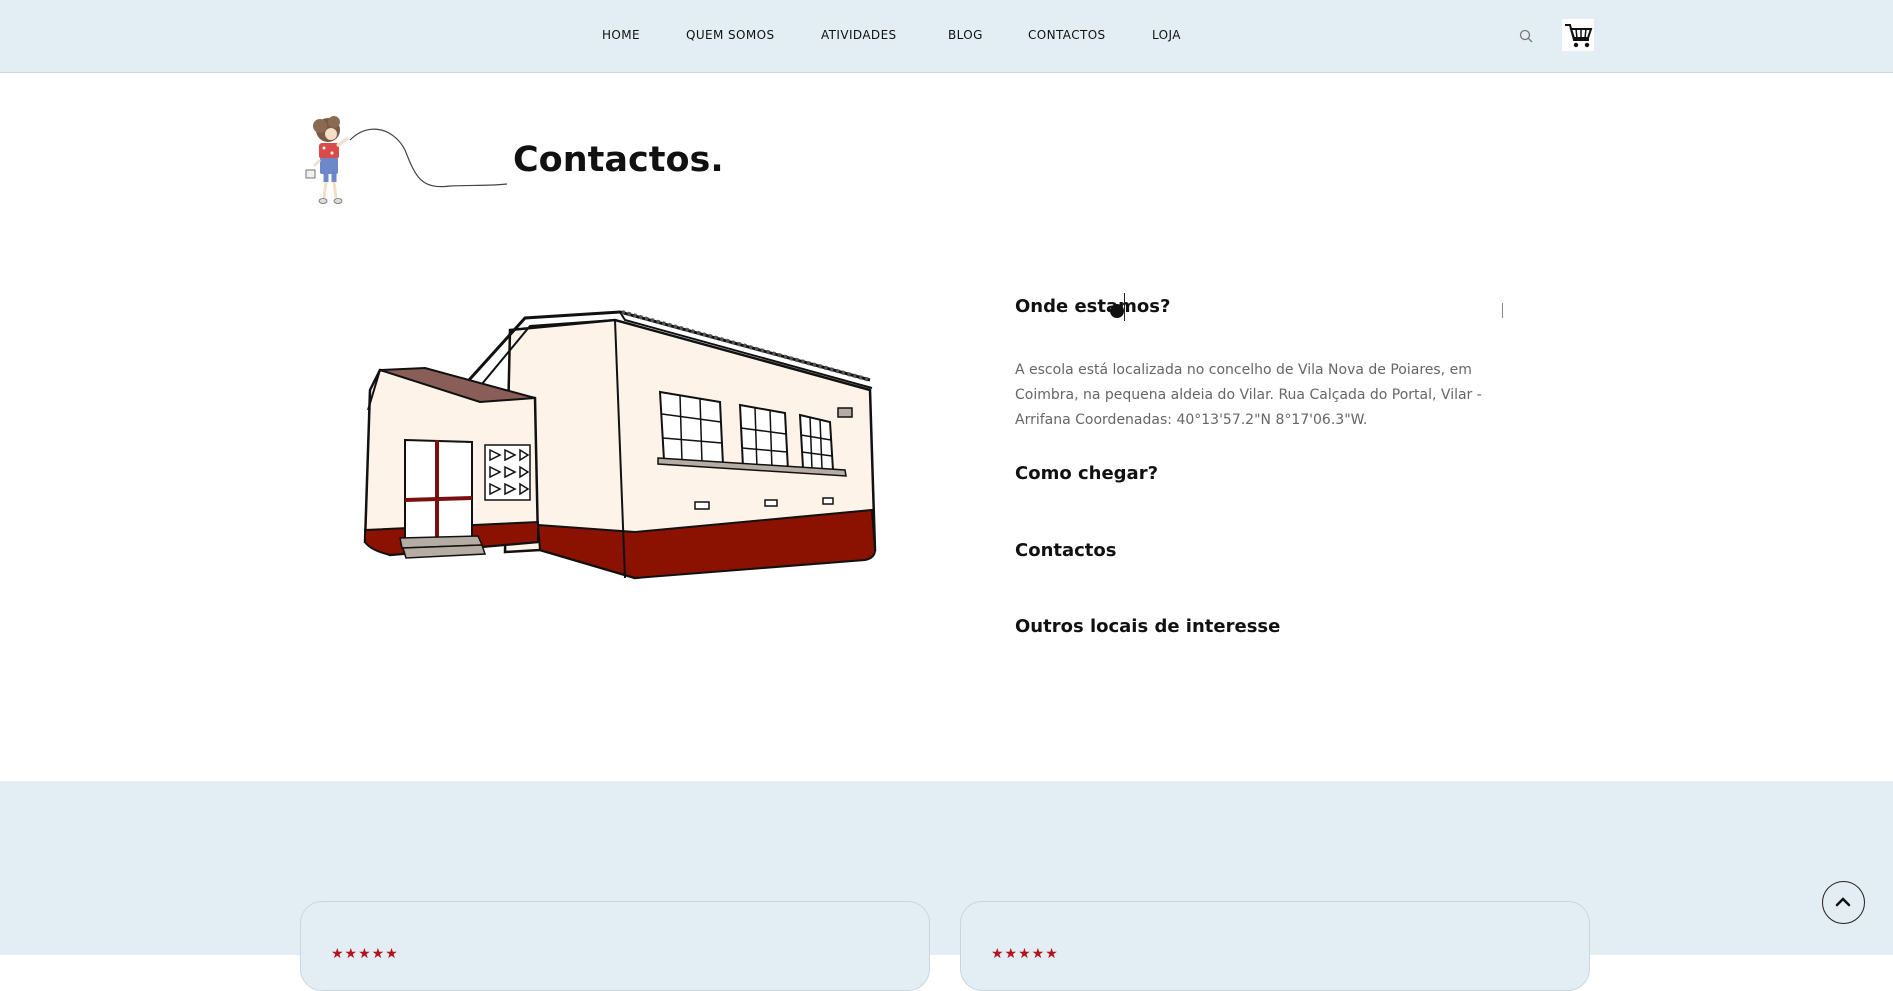 Image resolution: width=1893 pixels, height=991 pixels. Describe the element at coordinates (618, 160) in the screenshot. I see `page-title: Contactos.` at that location.